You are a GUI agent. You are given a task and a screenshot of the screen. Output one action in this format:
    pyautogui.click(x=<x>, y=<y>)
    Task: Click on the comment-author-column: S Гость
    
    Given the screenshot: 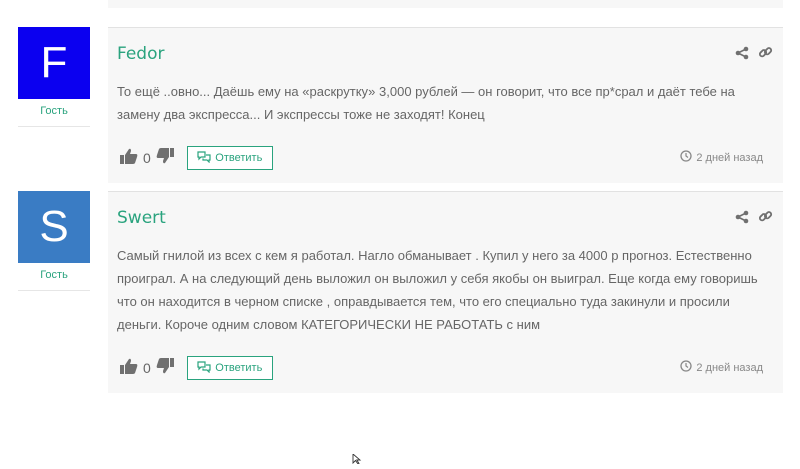 What is the action you would take?
    pyautogui.click(x=54, y=241)
    